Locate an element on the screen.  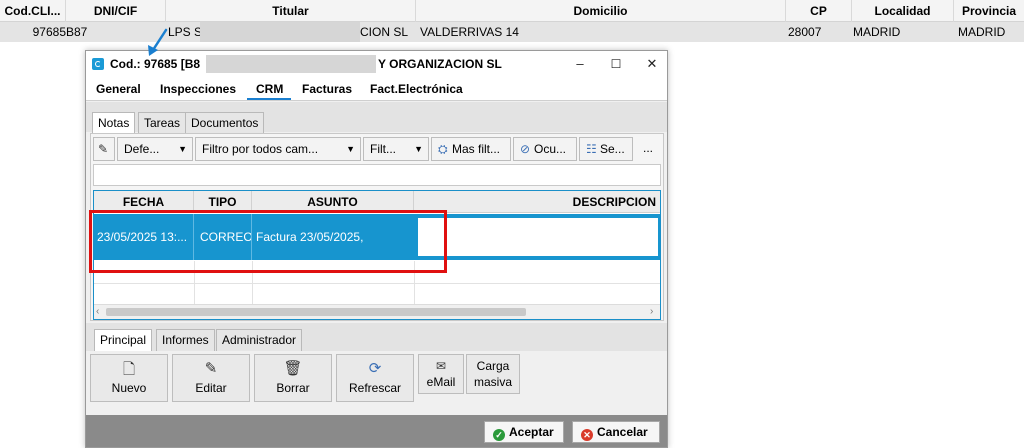
cancelar-button: ✕ Cancelar is located at coordinates (616, 432).